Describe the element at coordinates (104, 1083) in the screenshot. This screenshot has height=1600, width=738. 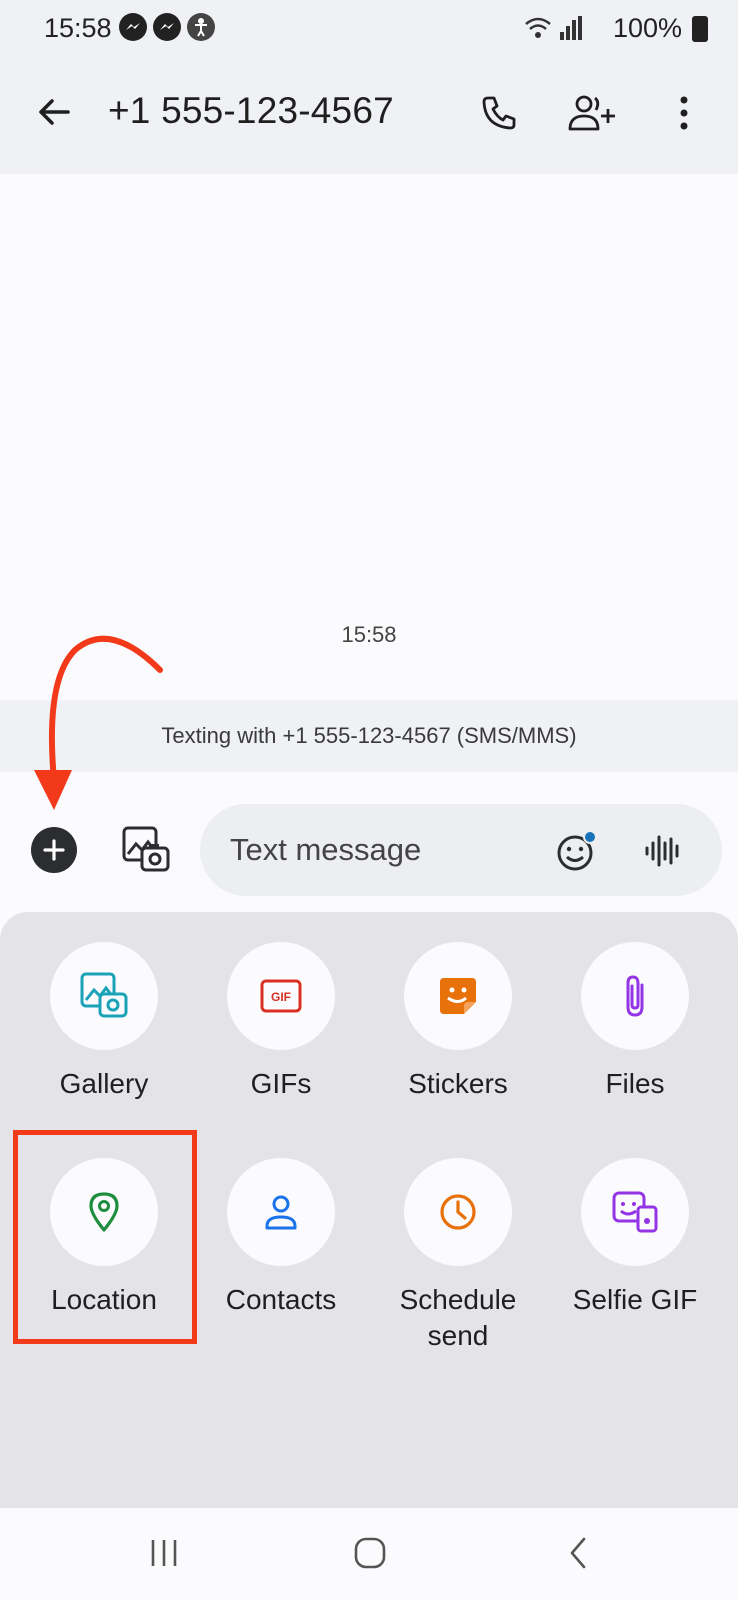
I see `attach-label: Gallery` at that location.